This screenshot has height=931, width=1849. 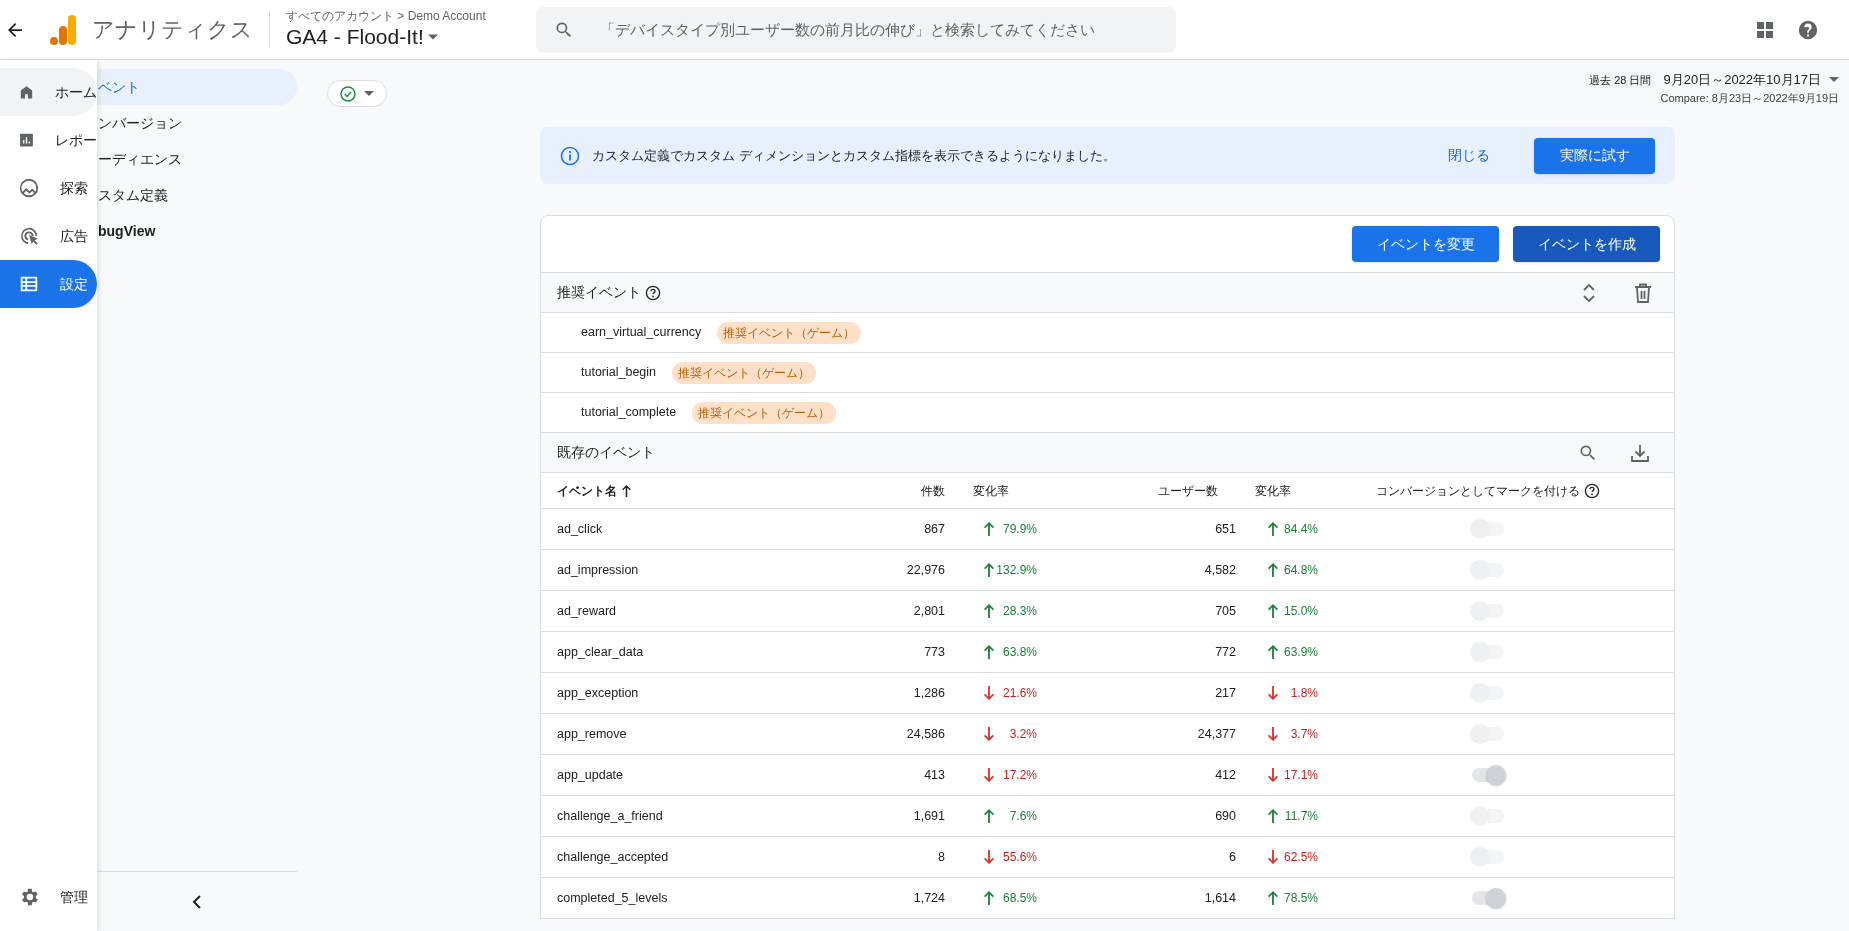 What do you see at coordinates (1225, 693) in the screenshot?
I see `users-cell-text: 217` at bounding box center [1225, 693].